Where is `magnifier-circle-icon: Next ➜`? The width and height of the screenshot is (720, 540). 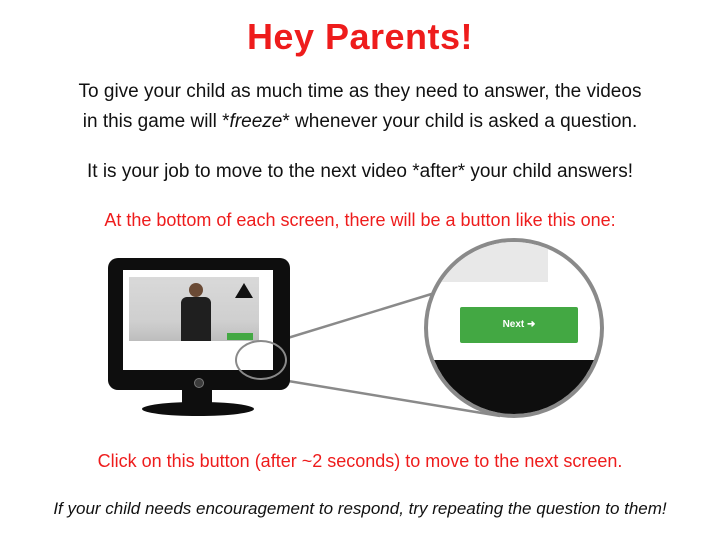 magnifier-circle-icon: Next ➜ is located at coordinates (514, 328).